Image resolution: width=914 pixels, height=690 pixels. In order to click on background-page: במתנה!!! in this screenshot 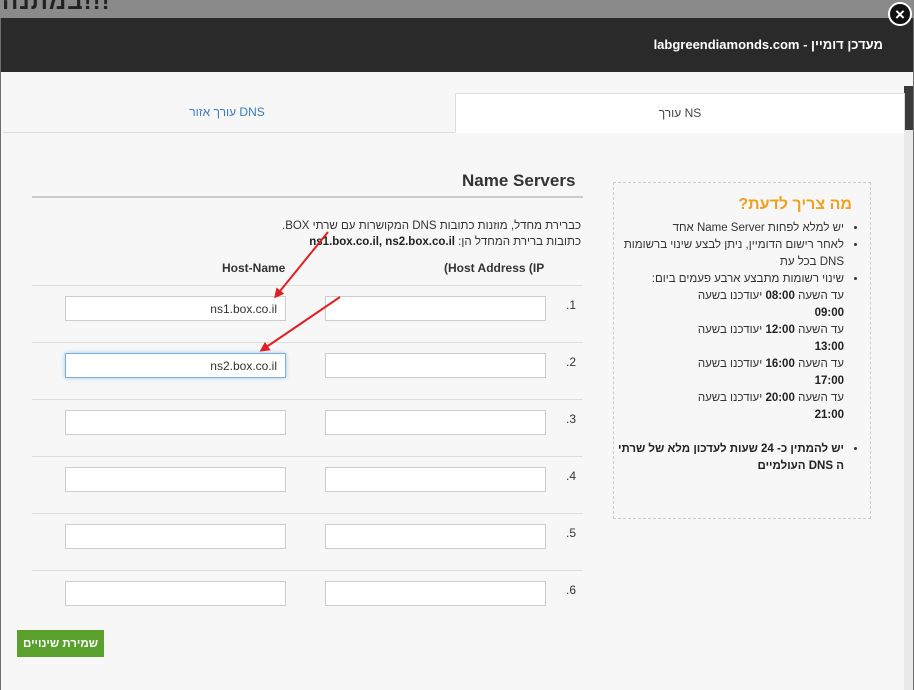, I will do `click(457, 9)`.